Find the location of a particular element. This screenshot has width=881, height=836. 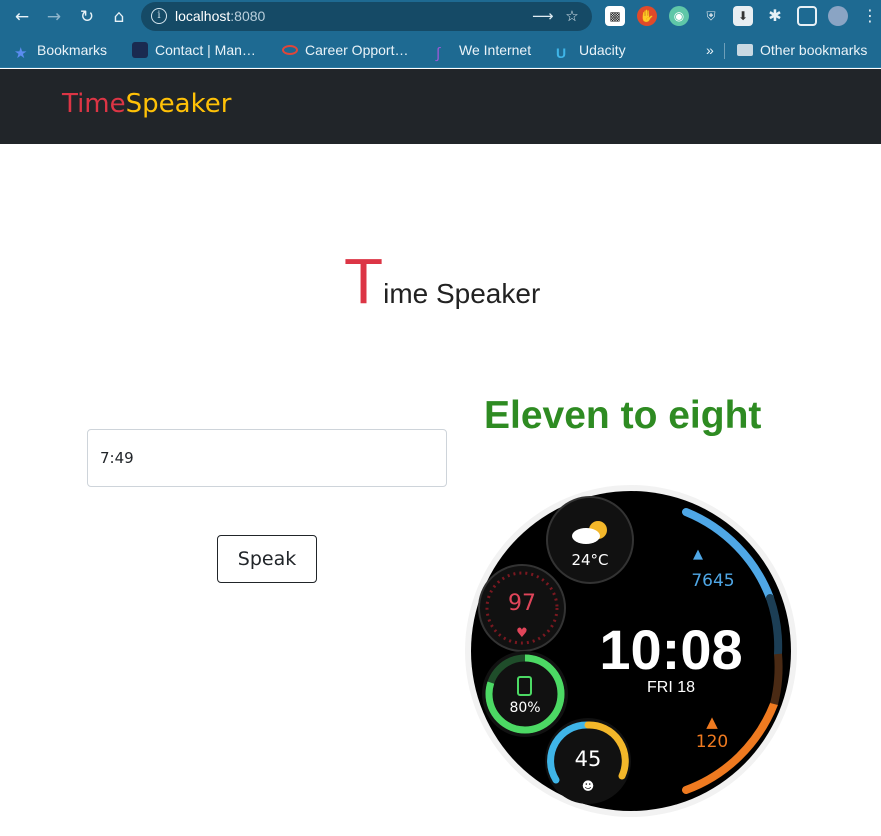

calories-value: 120 is located at coordinates (712, 742).